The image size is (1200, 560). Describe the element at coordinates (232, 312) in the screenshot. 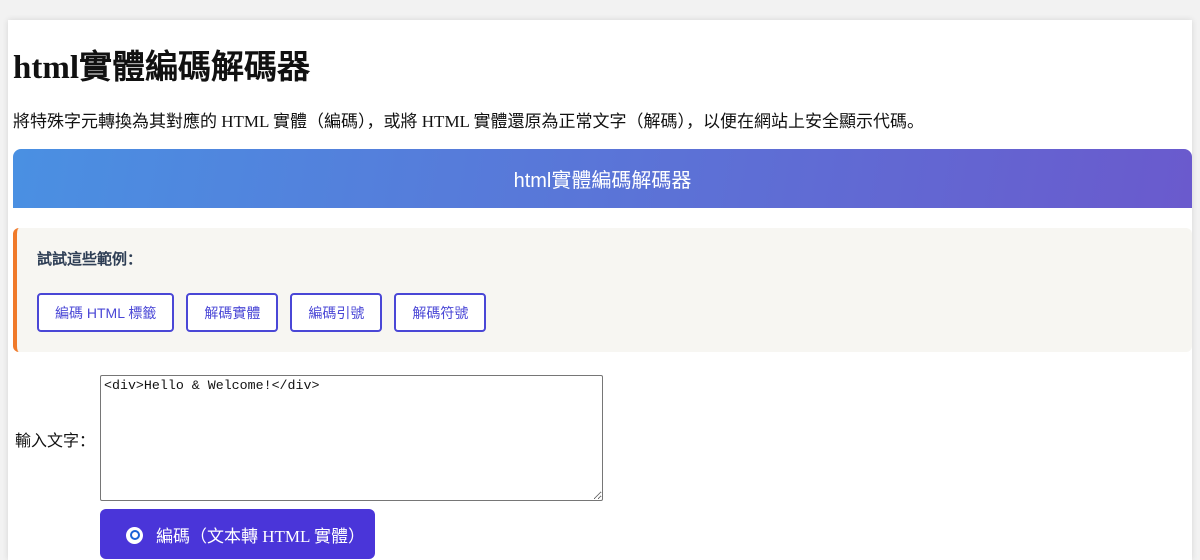

I see `example-decode-entities-button: 解碼實體` at that location.